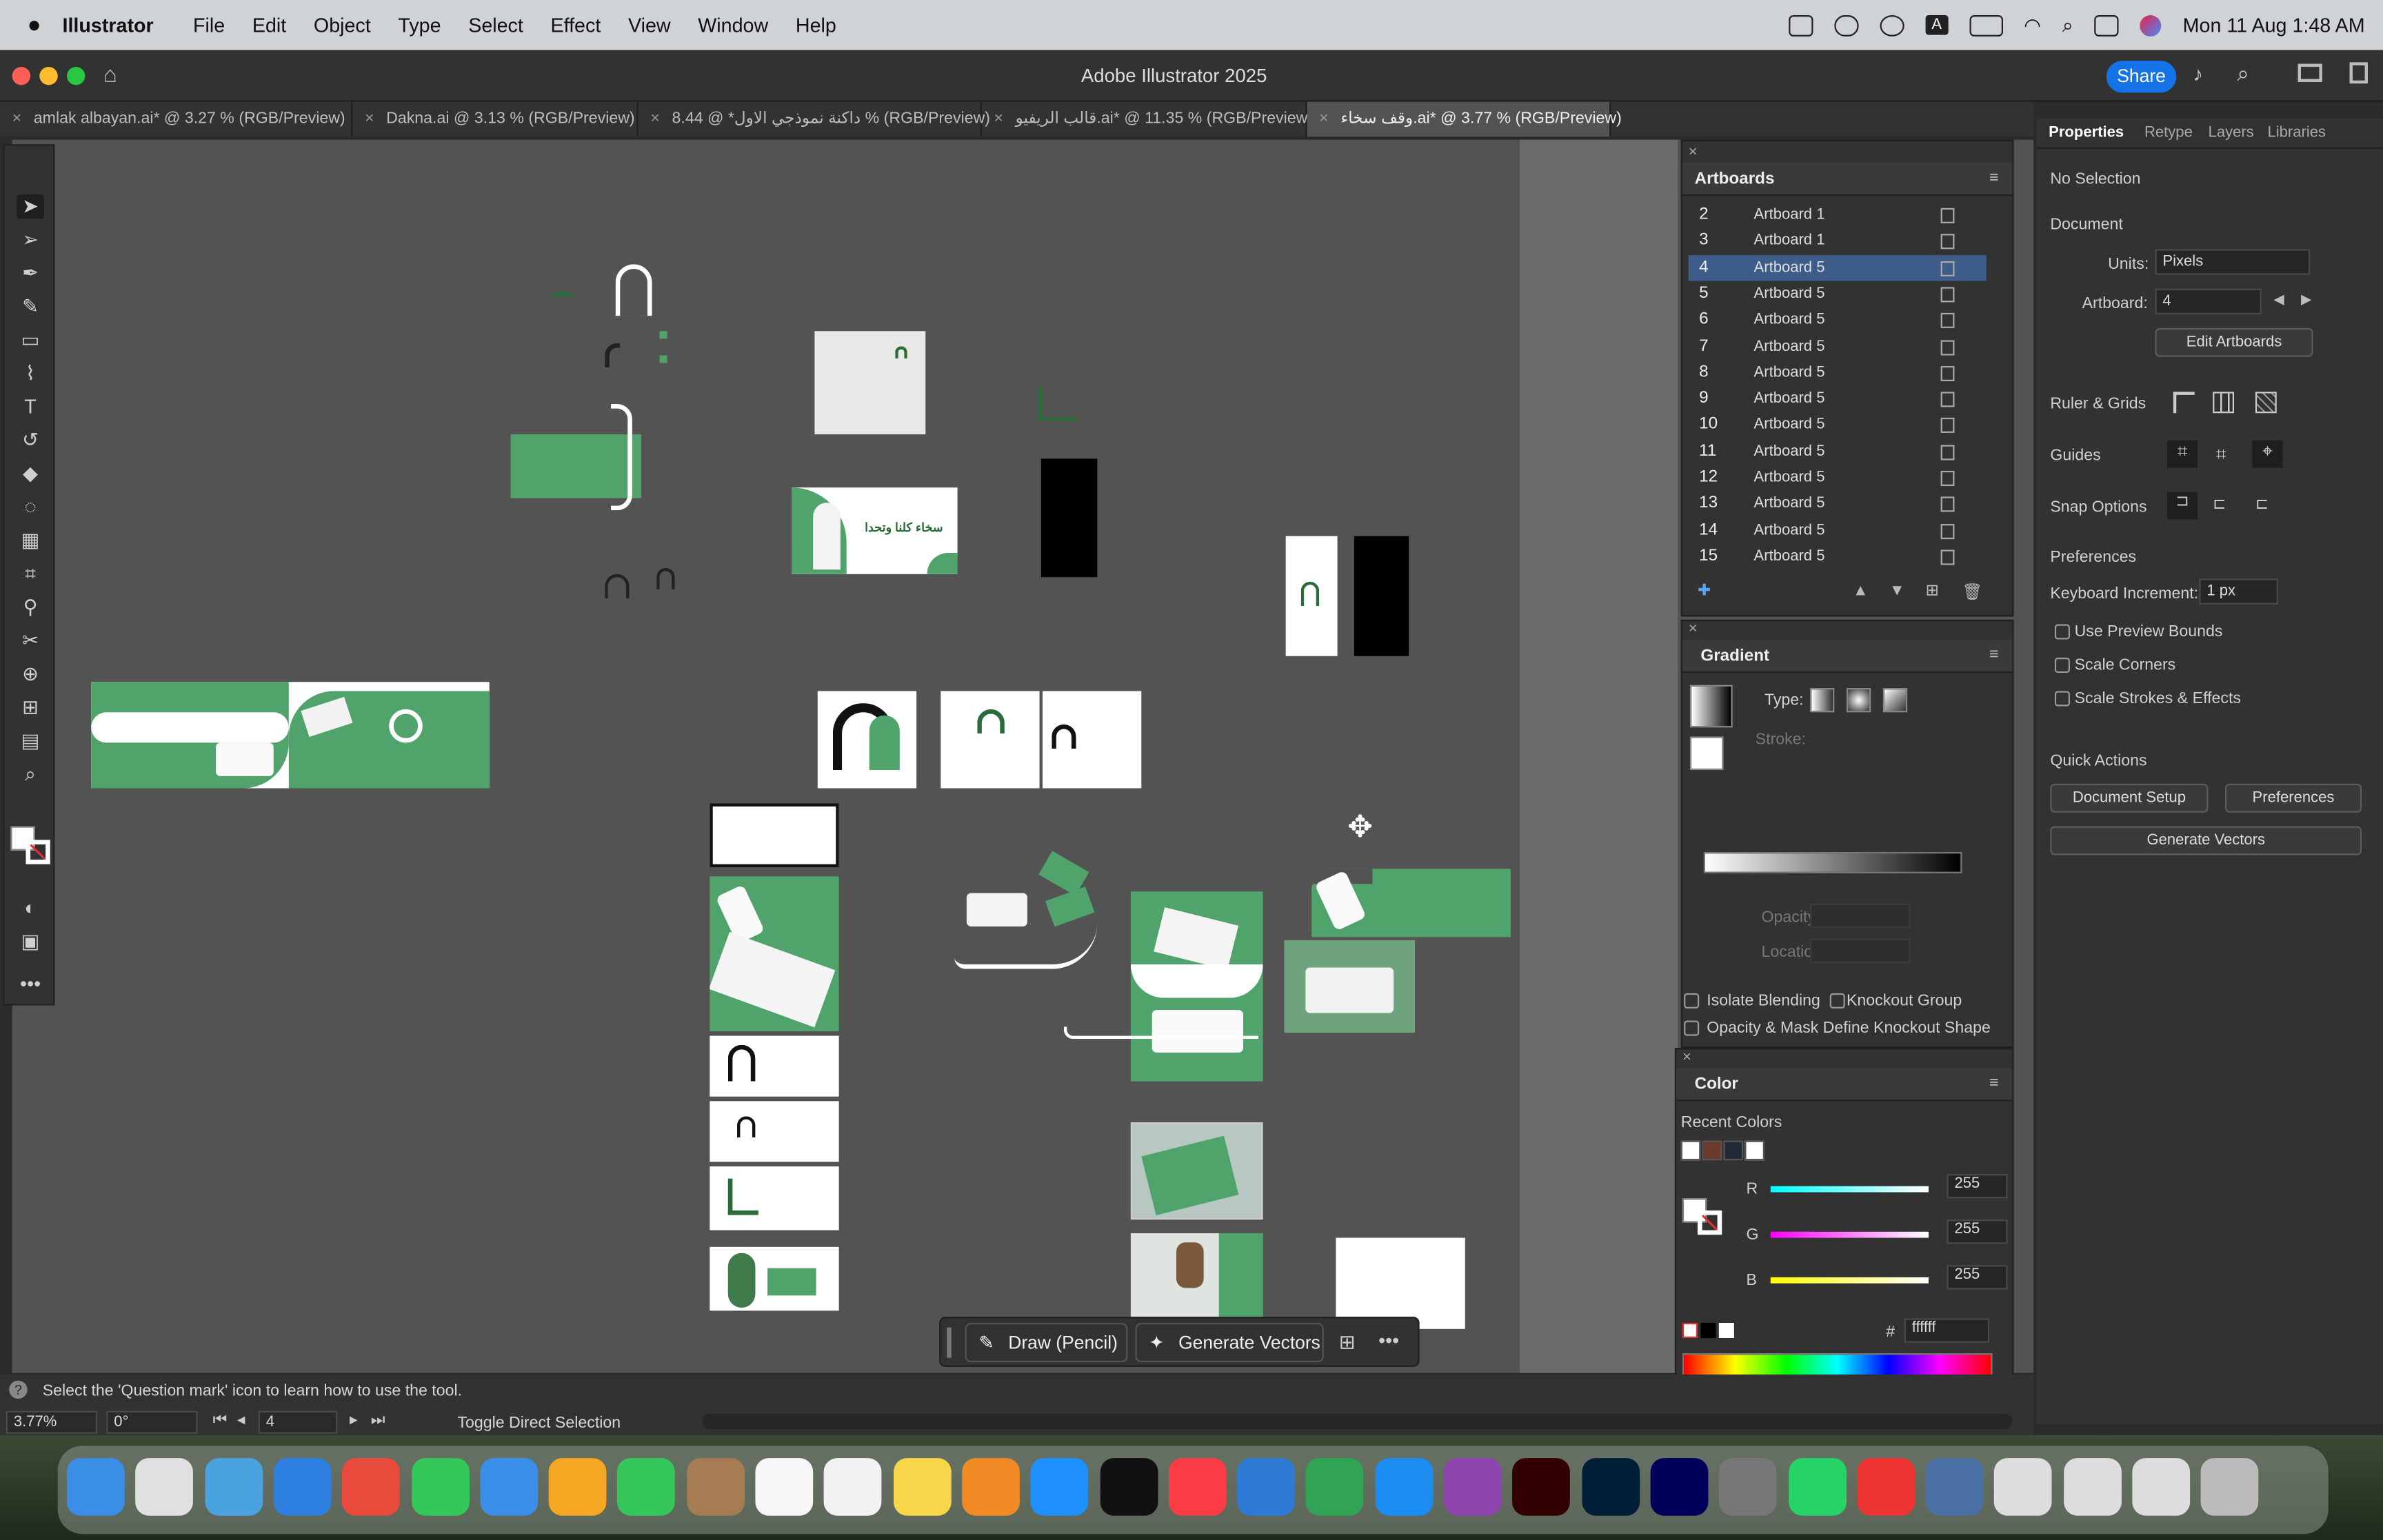 This screenshot has width=2383, height=1540. I want to click on zoom-tool-icon: ⌕, so click(30, 775).